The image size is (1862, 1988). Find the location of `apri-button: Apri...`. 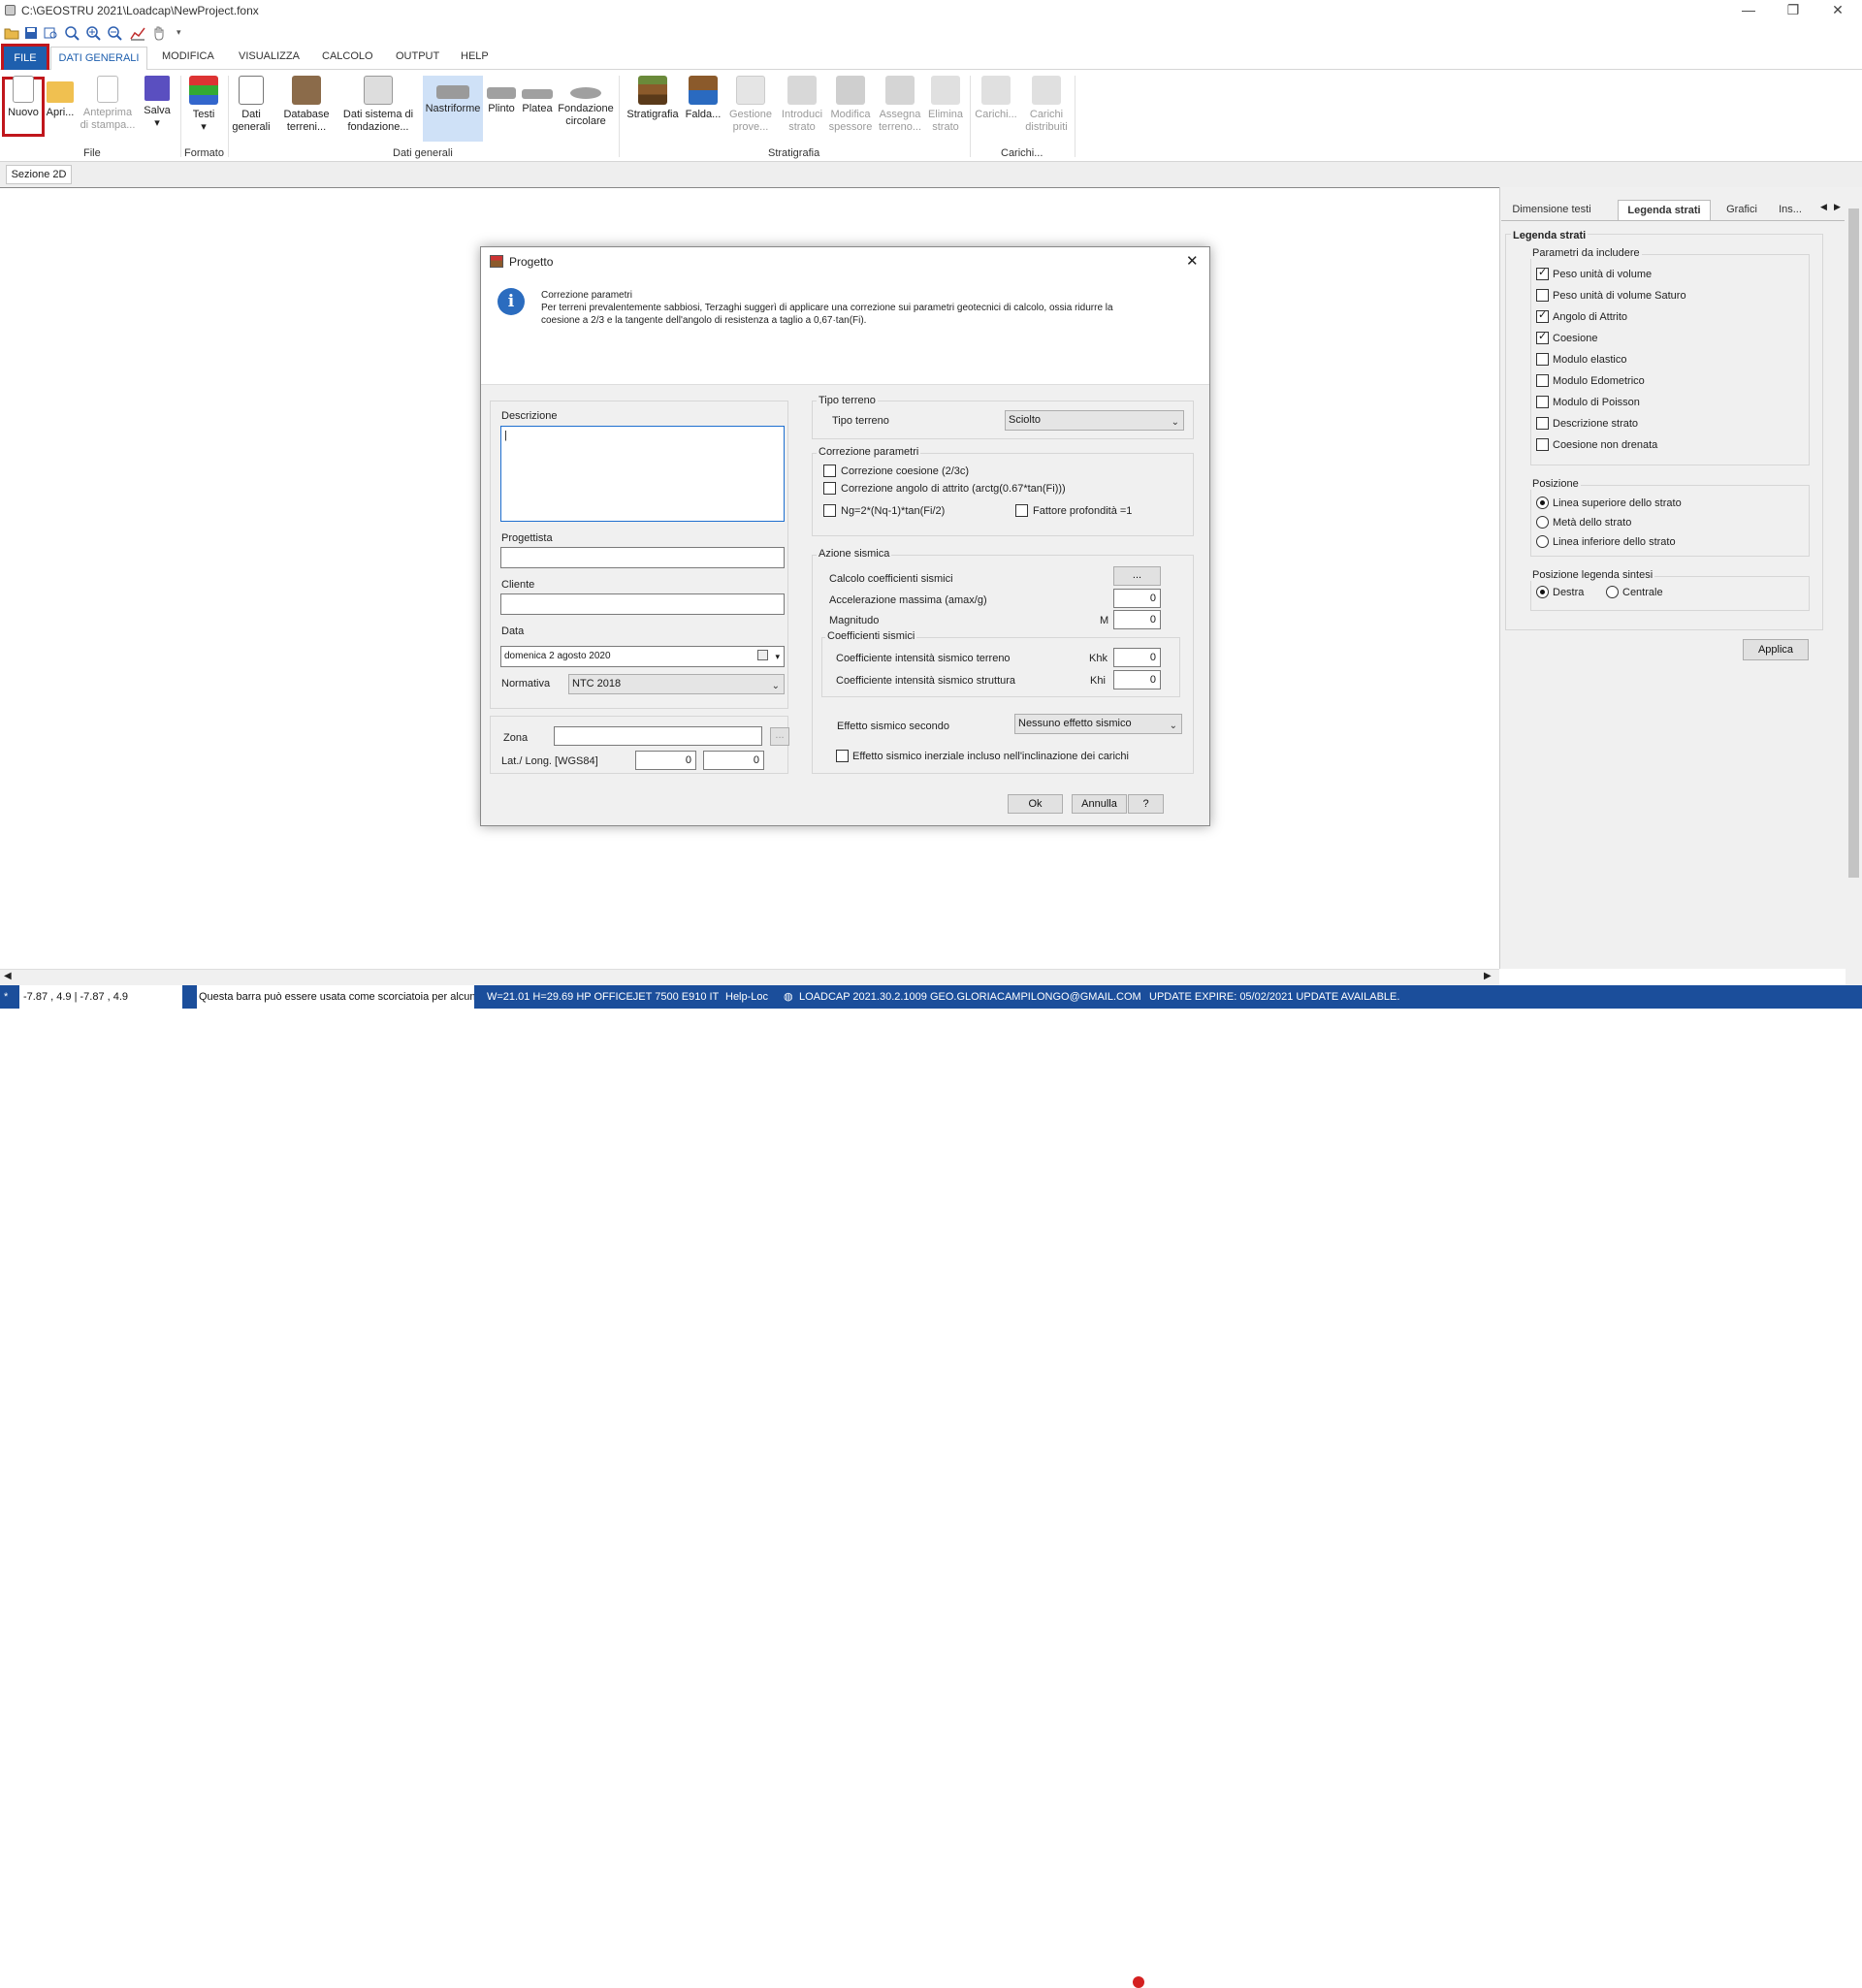

apri-button: Apri... is located at coordinates (61, 97).